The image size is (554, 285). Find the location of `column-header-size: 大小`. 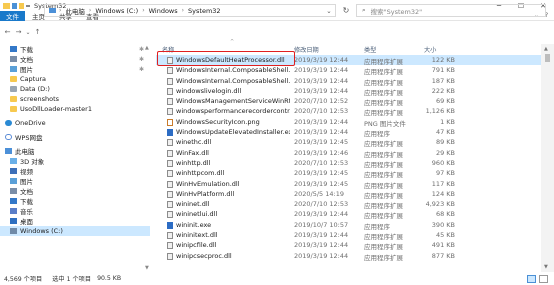

column-header-size: 大小 is located at coordinates (430, 49).